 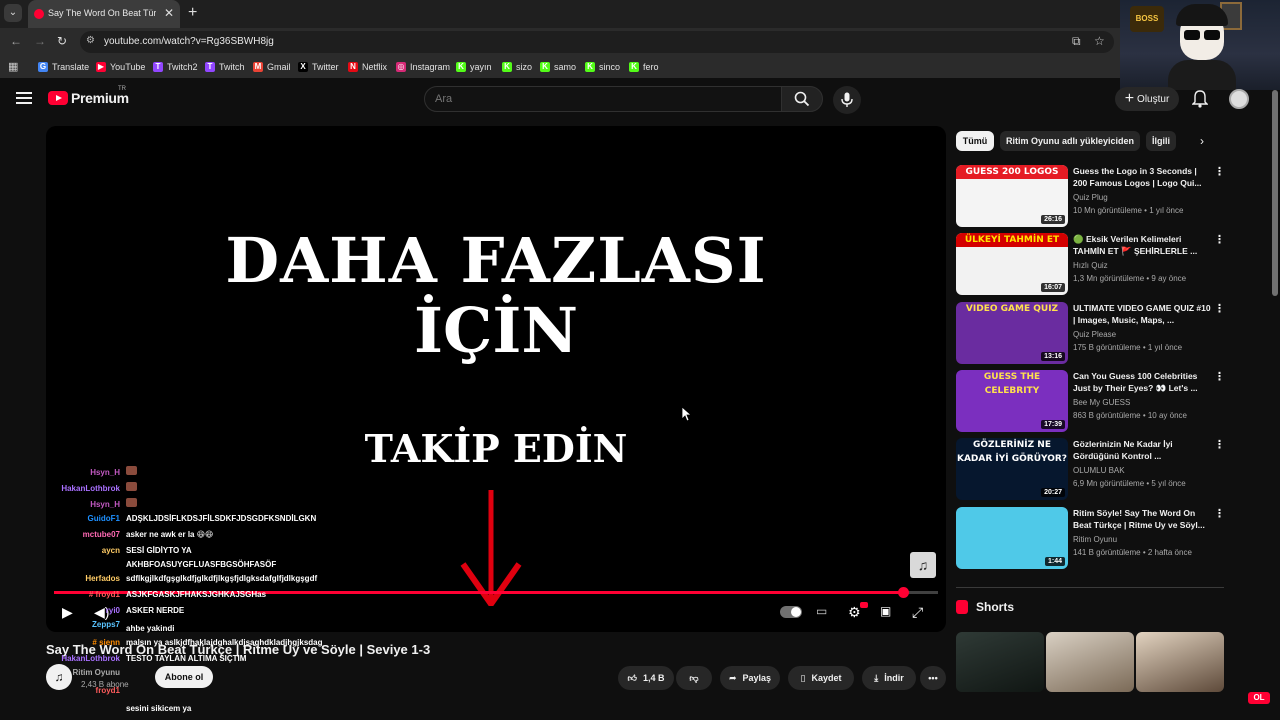 What do you see at coordinates (1101, 402) in the screenshot?
I see `recommended-channel: Bee My GUESS` at bounding box center [1101, 402].